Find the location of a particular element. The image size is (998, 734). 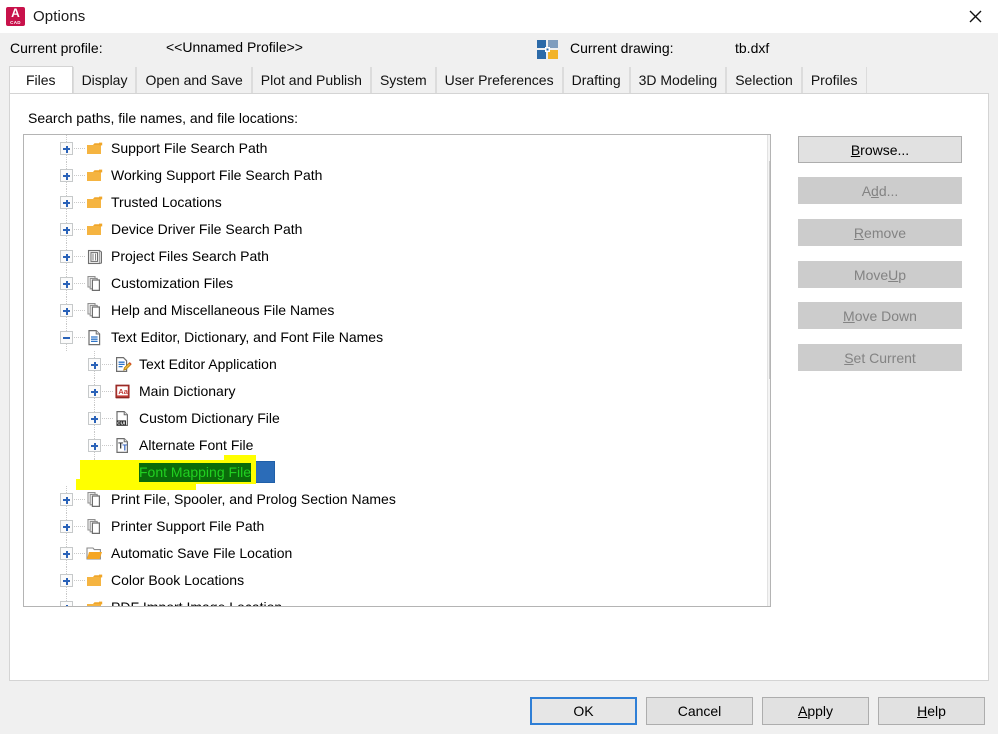

remove-button: Remove is located at coordinates (880, 232).